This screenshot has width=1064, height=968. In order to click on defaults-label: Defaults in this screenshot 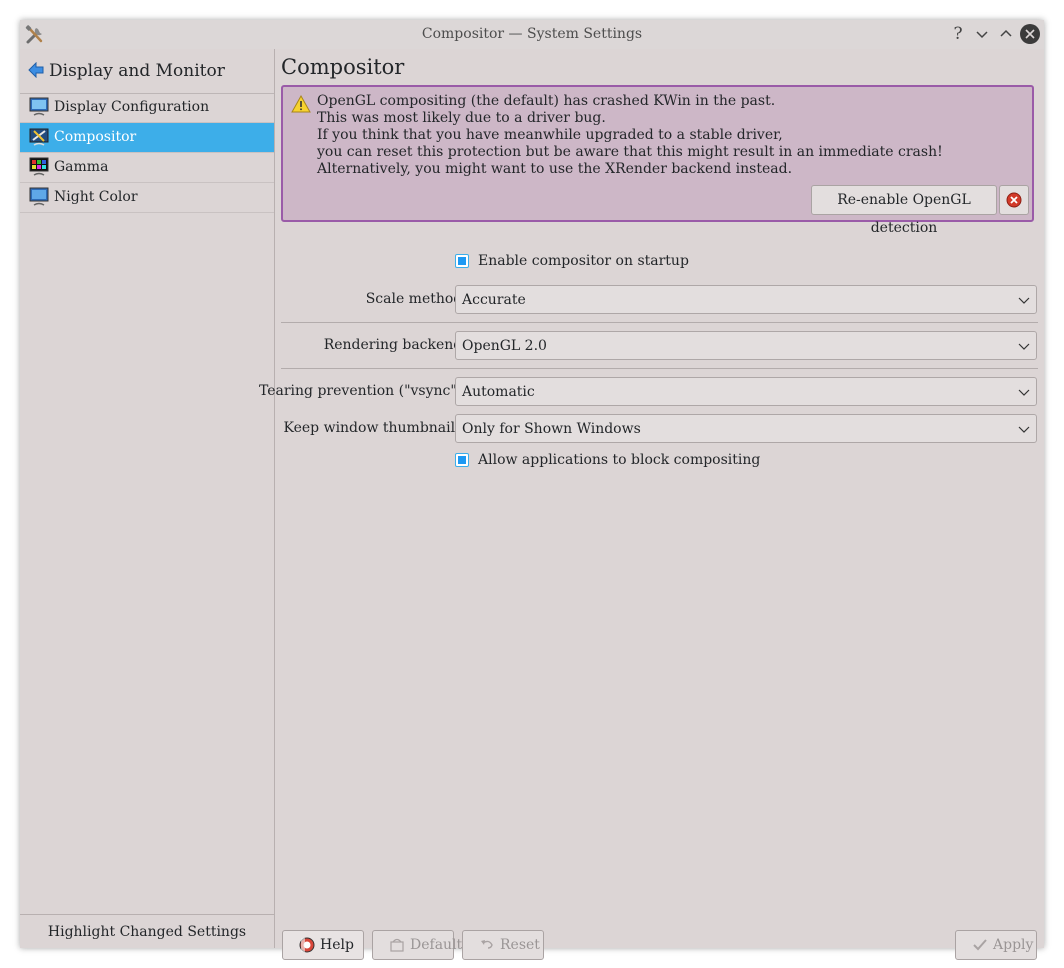, I will do `click(440, 945)`.